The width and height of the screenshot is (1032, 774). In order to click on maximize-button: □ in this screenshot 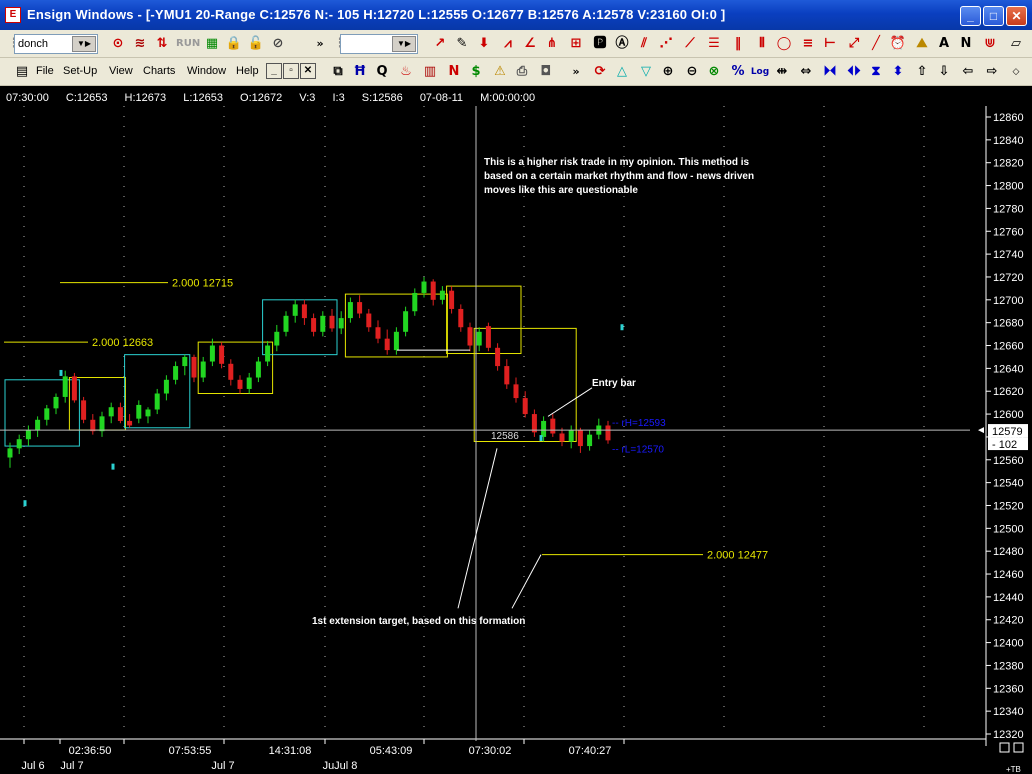, I will do `click(993, 16)`.